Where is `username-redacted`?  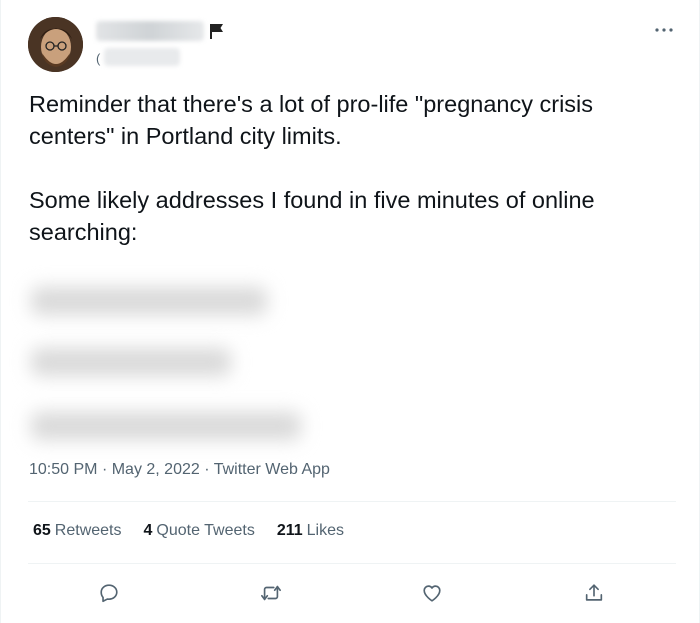 username-redacted is located at coordinates (142, 57).